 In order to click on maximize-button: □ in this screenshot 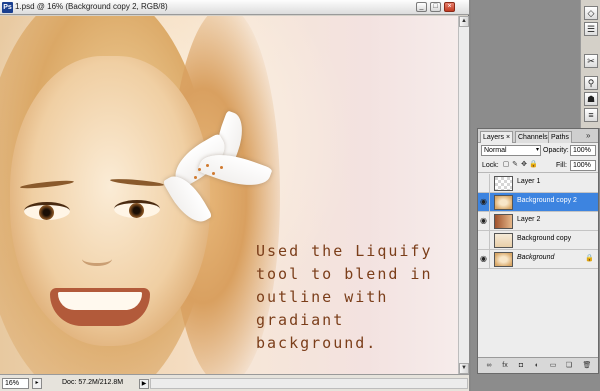, I will do `click(435, 7)`.